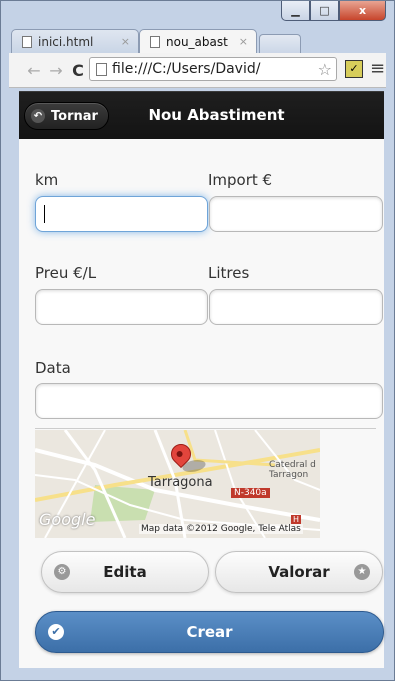 This screenshot has height=681, width=395. Describe the element at coordinates (101, 69) in the screenshot. I see `page-icon` at that location.